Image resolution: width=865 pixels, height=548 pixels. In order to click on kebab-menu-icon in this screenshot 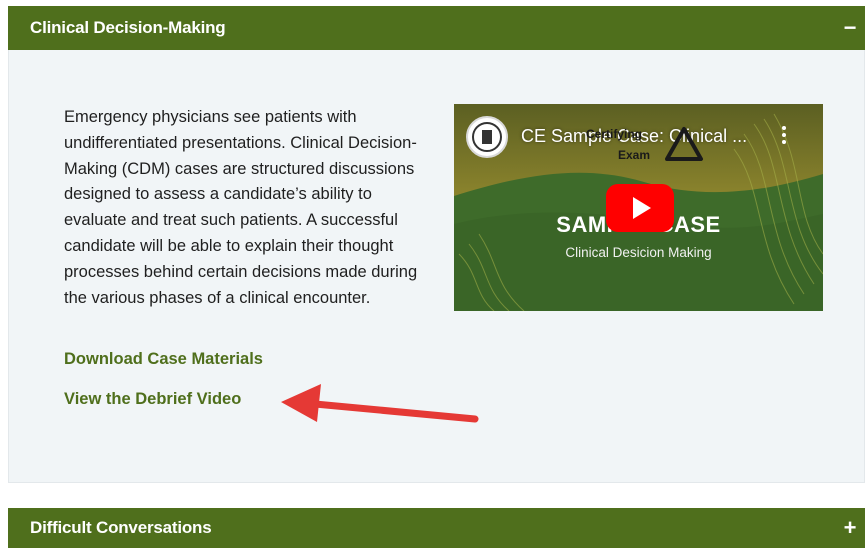, I will do `click(784, 135)`.